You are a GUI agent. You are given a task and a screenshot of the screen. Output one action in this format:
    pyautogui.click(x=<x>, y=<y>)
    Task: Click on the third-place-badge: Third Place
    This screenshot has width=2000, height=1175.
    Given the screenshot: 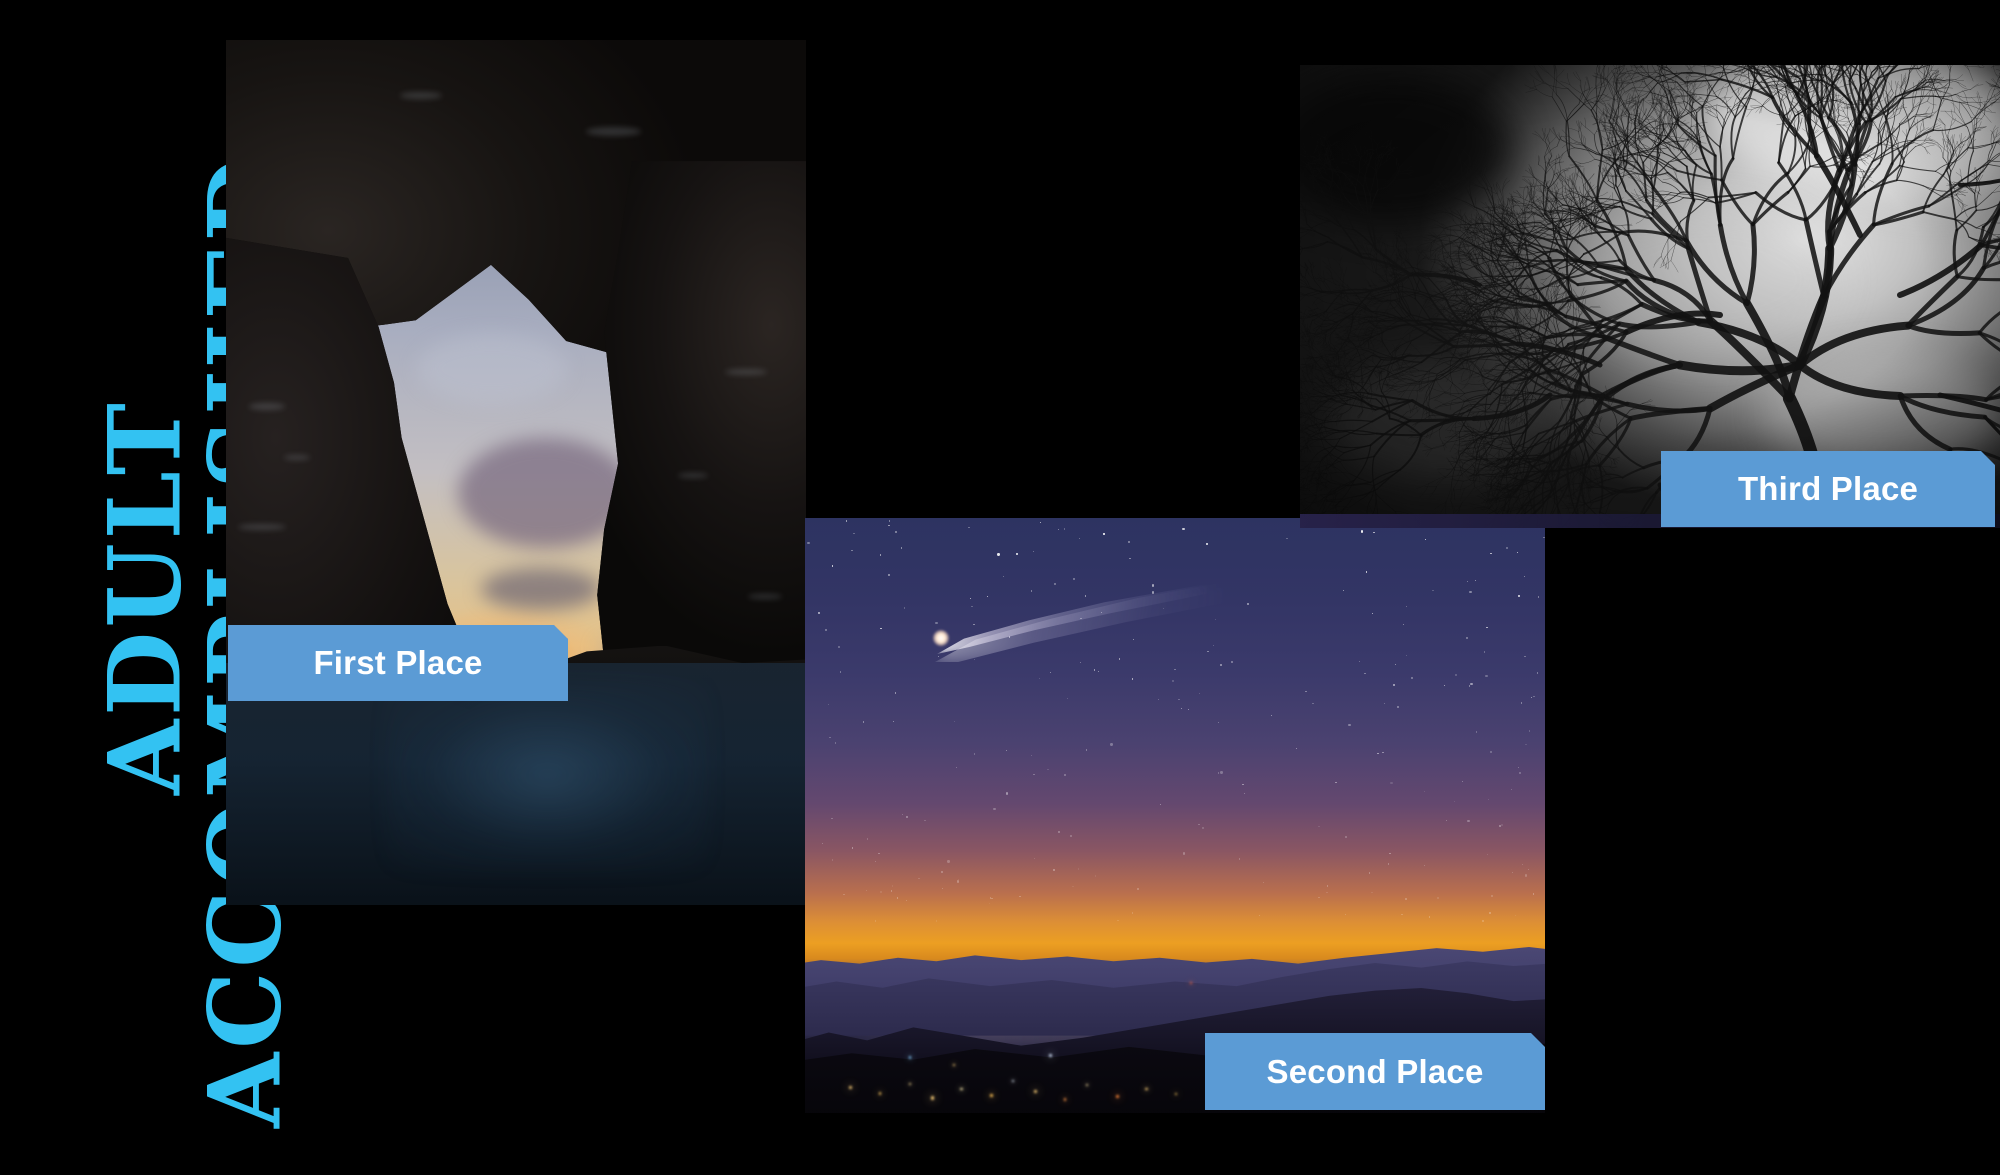 What is the action you would take?
    pyautogui.click(x=1828, y=489)
    